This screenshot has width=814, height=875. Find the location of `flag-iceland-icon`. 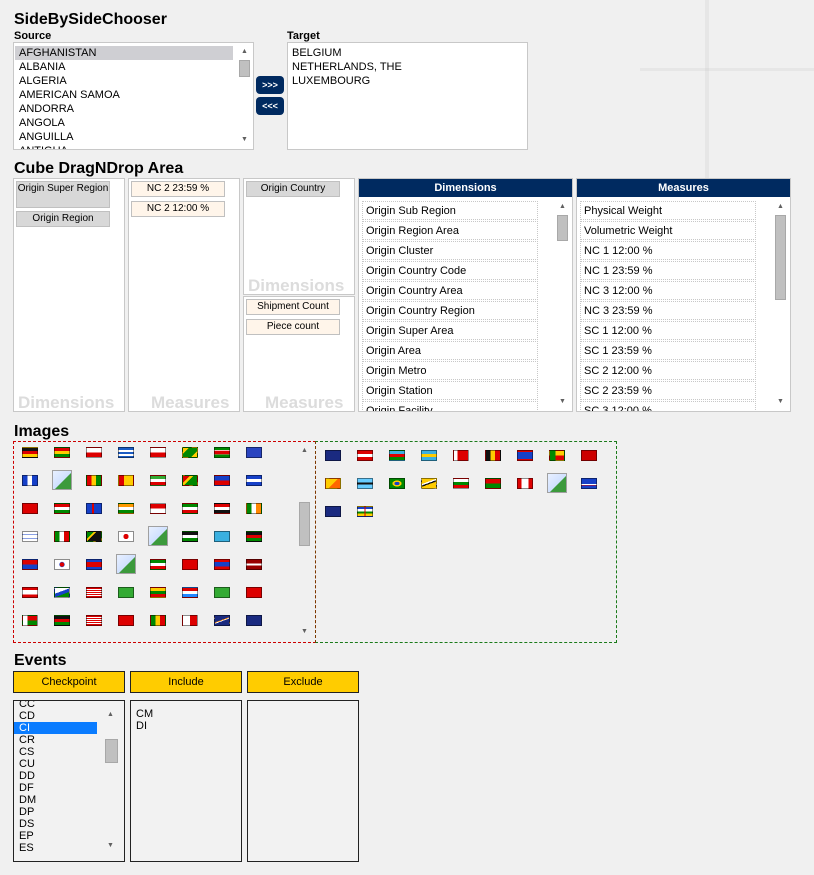

flag-iceland-icon is located at coordinates (94, 508).